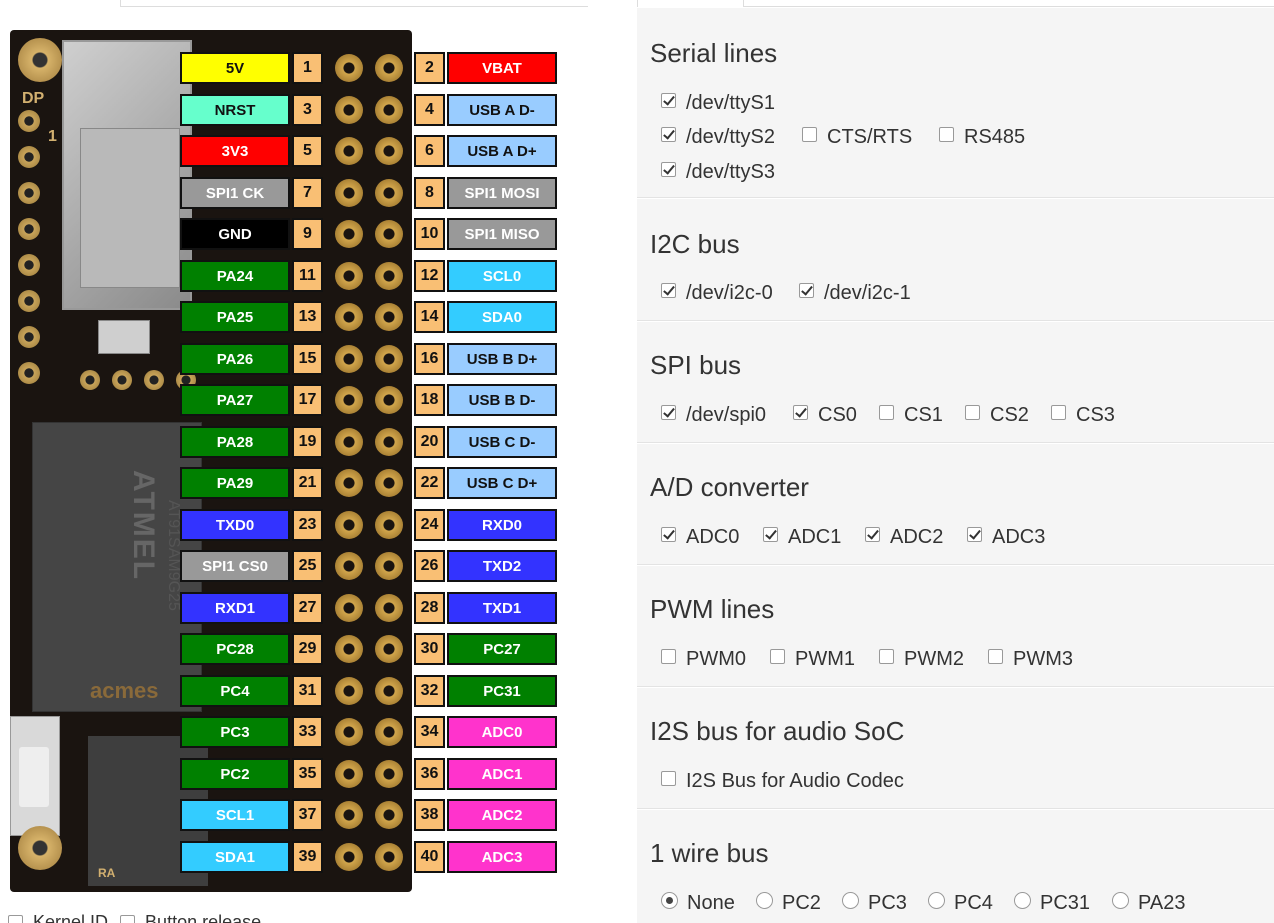 The image size is (1274, 923). What do you see at coordinates (1052, 903) in the screenshot?
I see `onewire-pc31-option: PC31` at bounding box center [1052, 903].